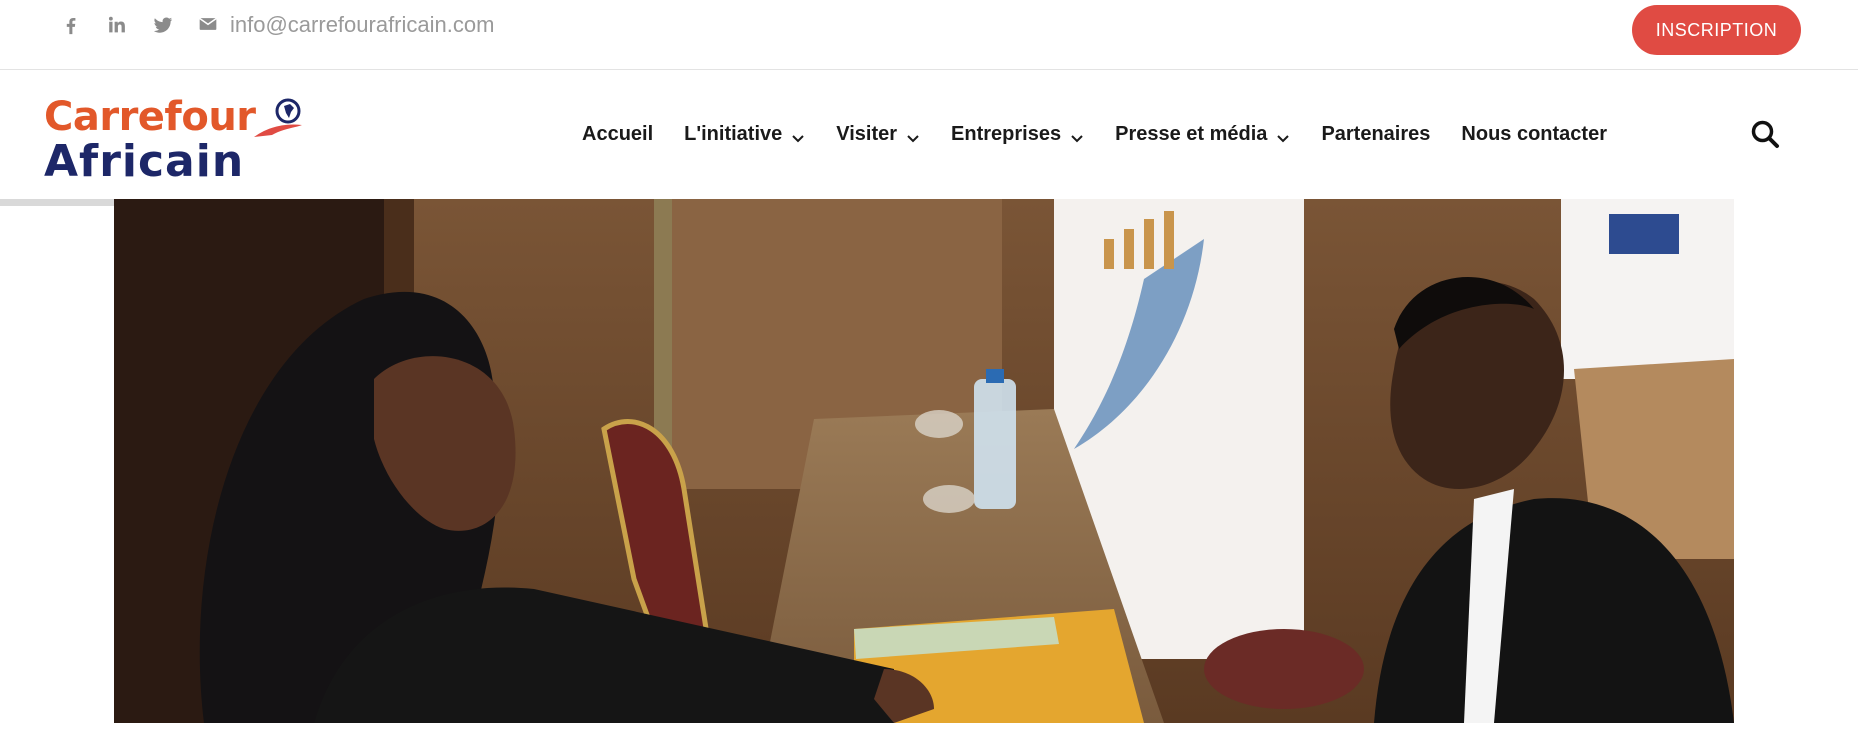 This screenshot has width=1858, height=748. I want to click on logo: Carrefour Africain, so click(174, 141).